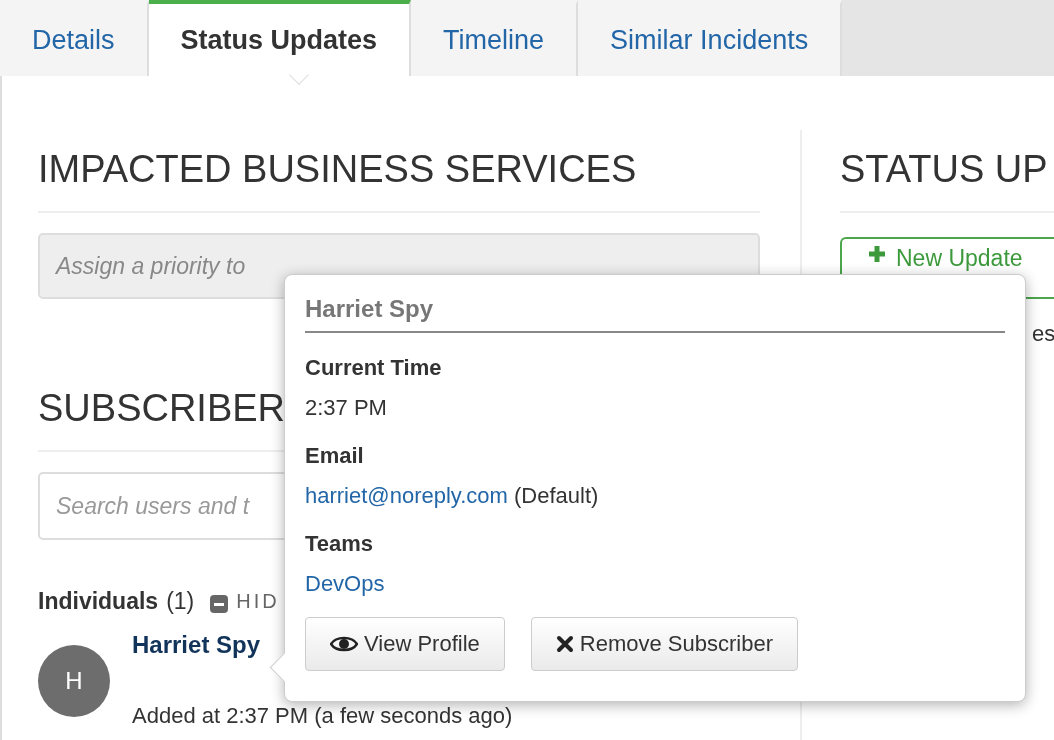 The height and width of the screenshot is (740, 1054). Describe the element at coordinates (1043, 334) in the screenshot. I see `status-text: es` at that location.